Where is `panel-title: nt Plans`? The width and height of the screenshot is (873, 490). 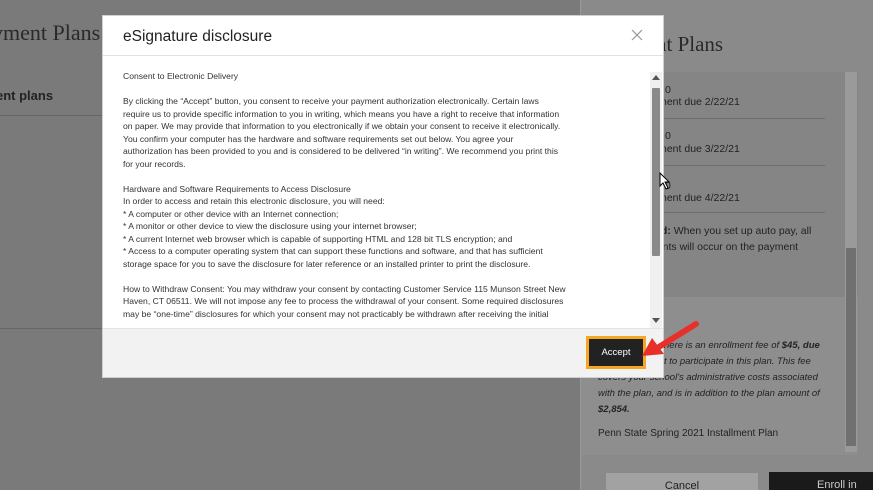 panel-title: nt Plans is located at coordinates (690, 44).